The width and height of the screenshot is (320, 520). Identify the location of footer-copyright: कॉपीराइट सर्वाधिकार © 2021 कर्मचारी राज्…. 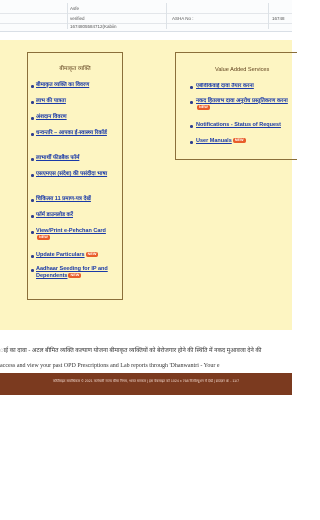
(146, 381).